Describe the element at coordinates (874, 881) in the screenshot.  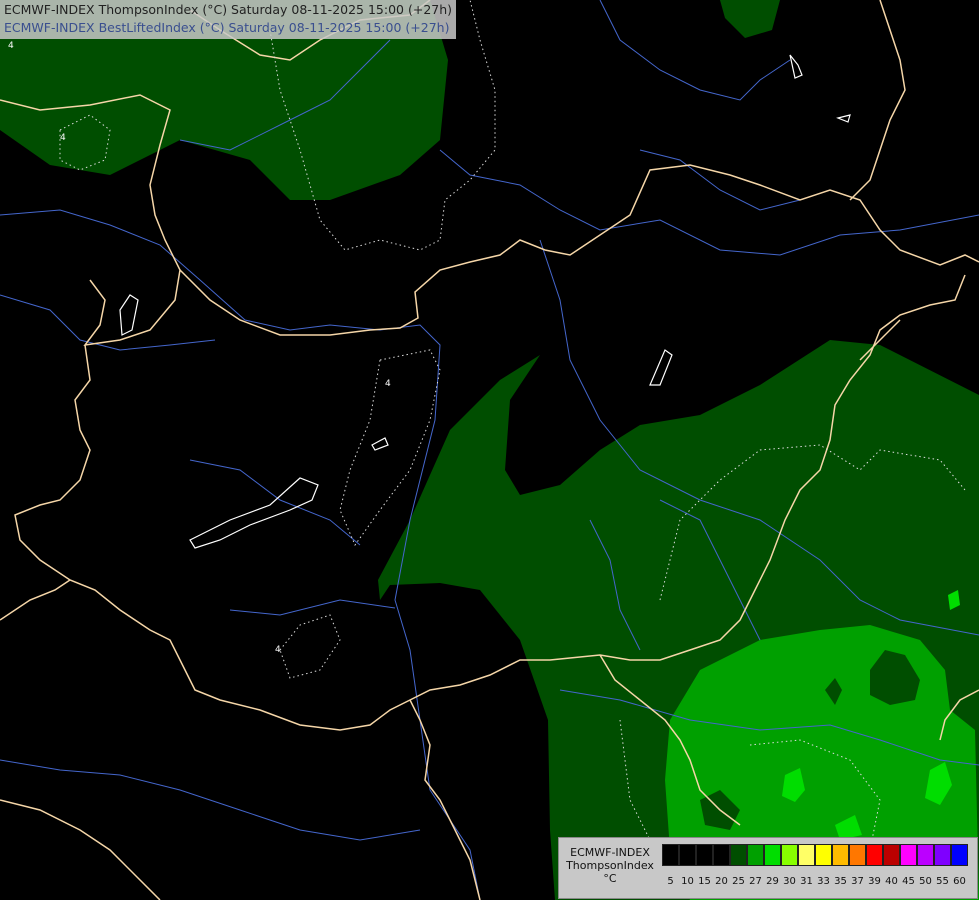
I see `legend-tick-label: 39` at that location.